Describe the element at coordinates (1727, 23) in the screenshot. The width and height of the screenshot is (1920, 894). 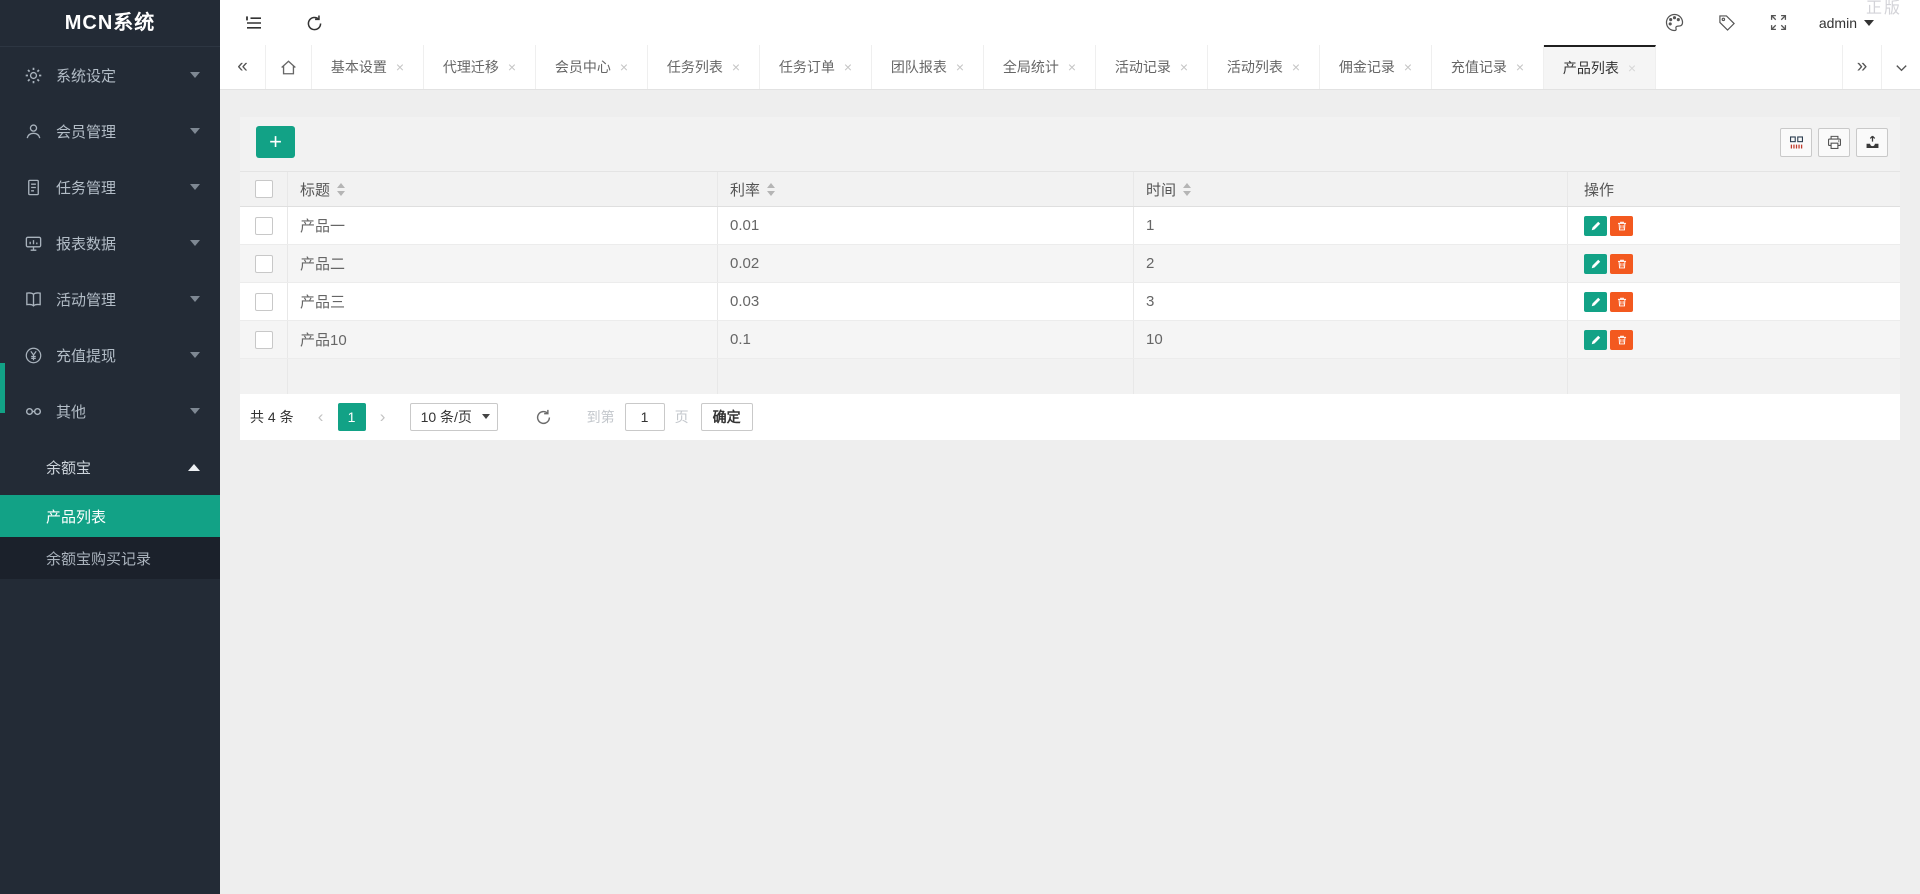
I see `tag-button` at that location.